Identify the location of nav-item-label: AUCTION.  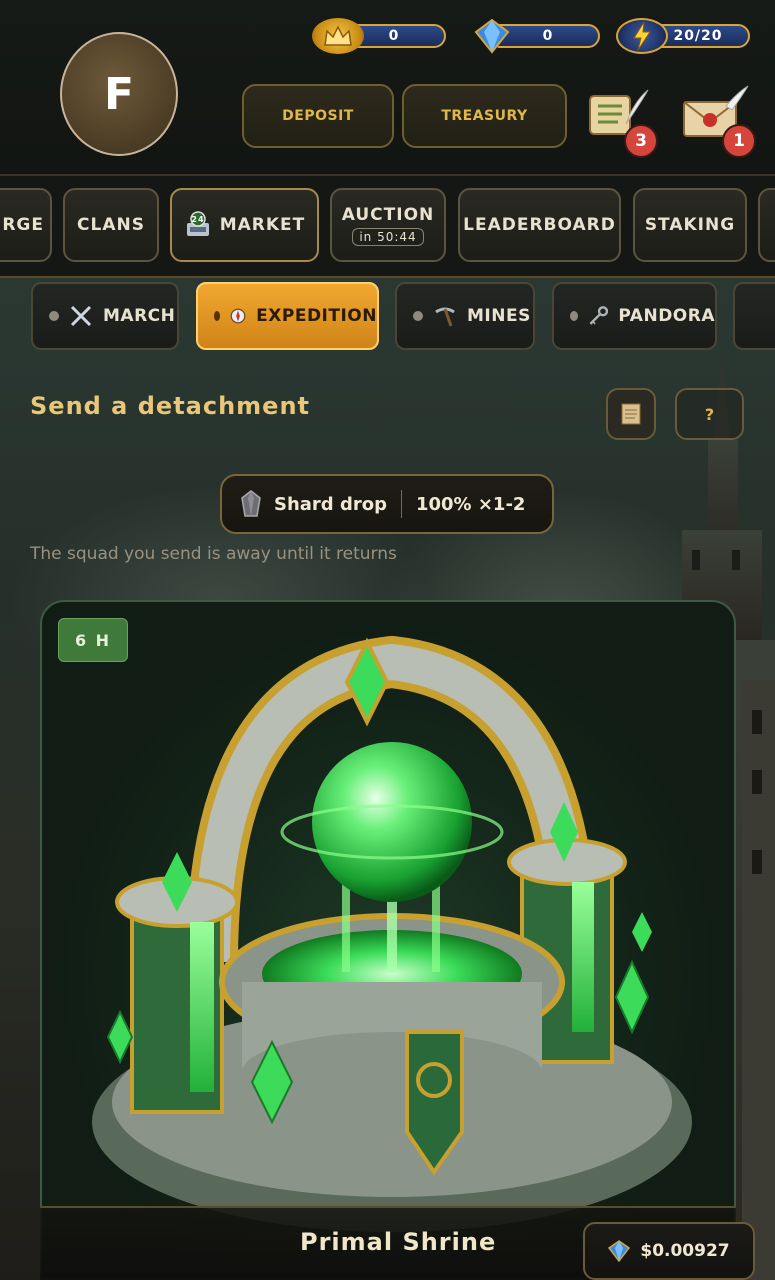
(388, 214).